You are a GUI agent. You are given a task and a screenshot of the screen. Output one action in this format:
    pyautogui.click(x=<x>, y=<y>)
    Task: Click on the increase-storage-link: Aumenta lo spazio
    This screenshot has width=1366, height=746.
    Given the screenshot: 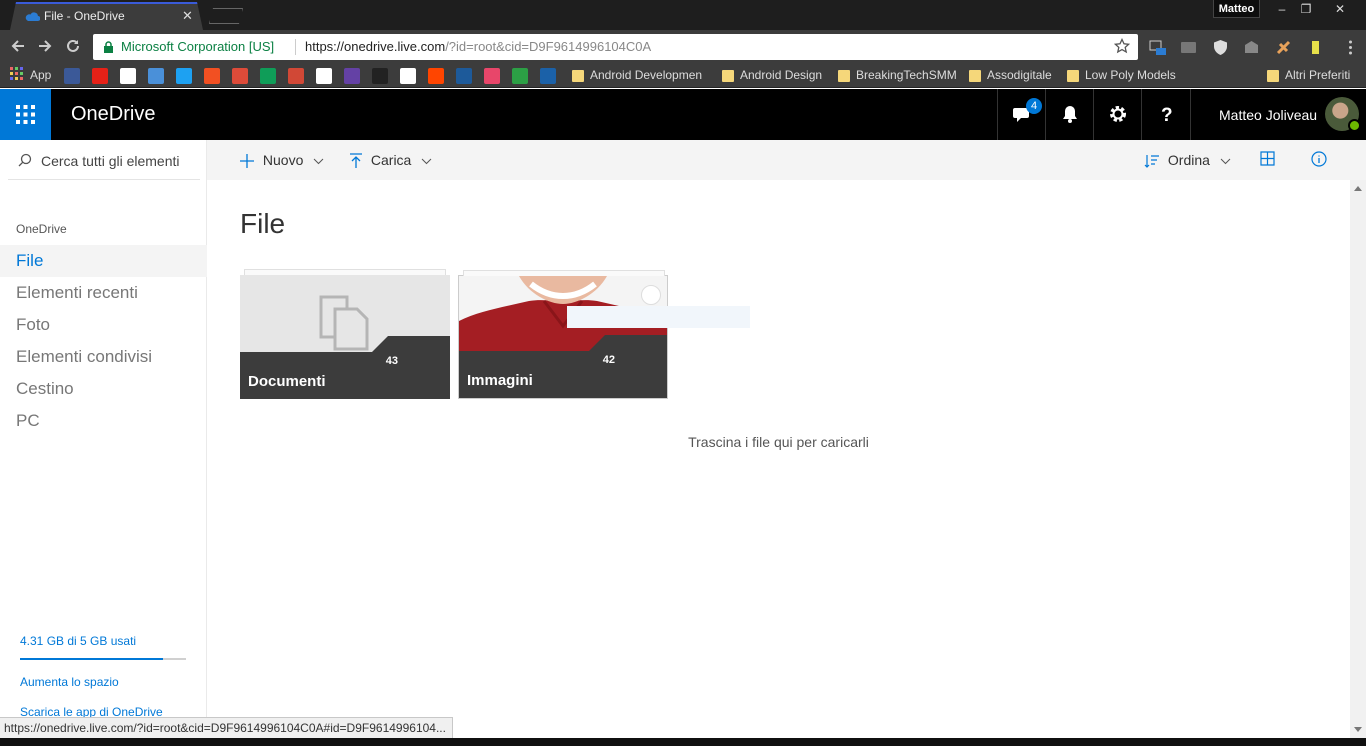 What is the action you would take?
    pyautogui.click(x=69, y=682)
    